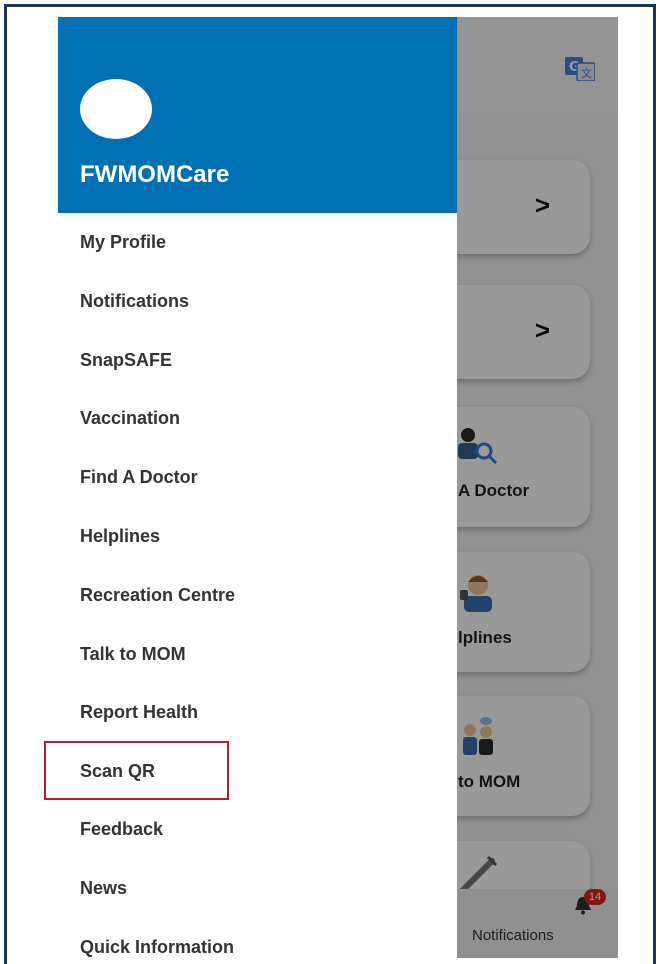 Image resolution: width=666 pixels, height=964 pixels. Describe the element at coordinates (139, 477) in the screenshot. I see `menu-item-find-a-doctor: Find A Doctor` at that location.